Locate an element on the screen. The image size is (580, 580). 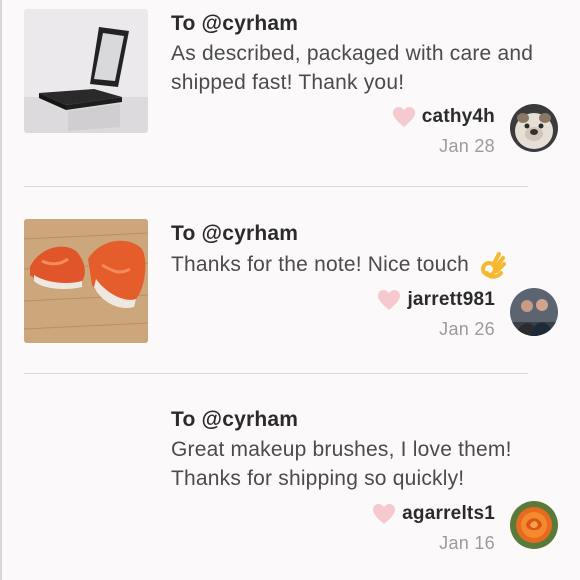
couple-avatar is located at coordinates (534, 312).